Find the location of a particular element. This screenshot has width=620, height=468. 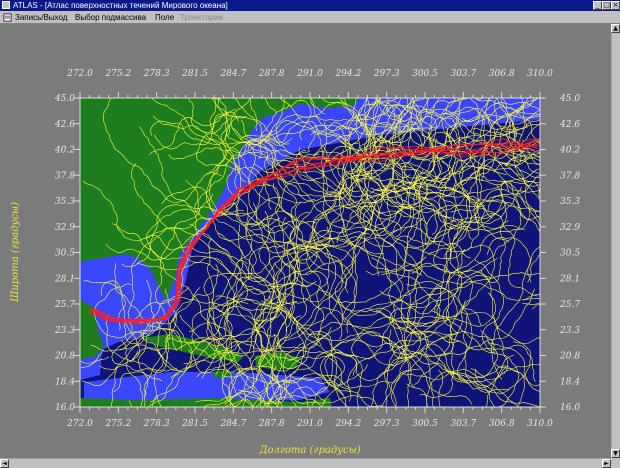

longitude-tick-label-top: 281.5 is located at coordinates (194, 74).